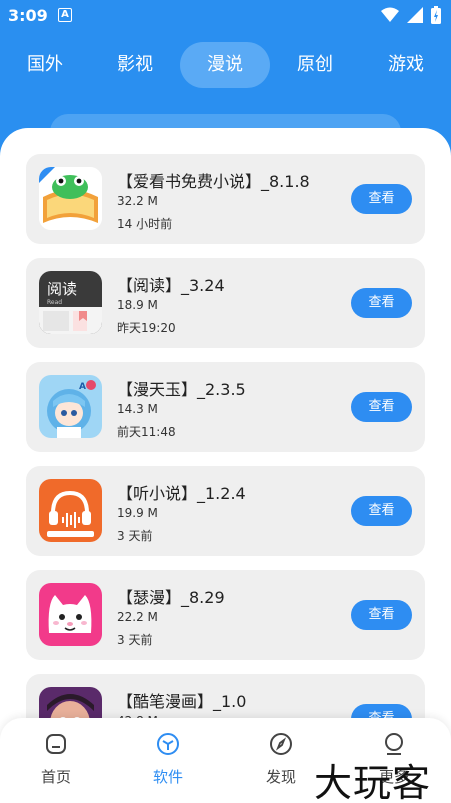 The width and height of the screenshot is (451, 803). Describe the element at coordinates (181, 389) in the screenshot. I see `app-name: 【漫天玉】_2.3.5` at that location.